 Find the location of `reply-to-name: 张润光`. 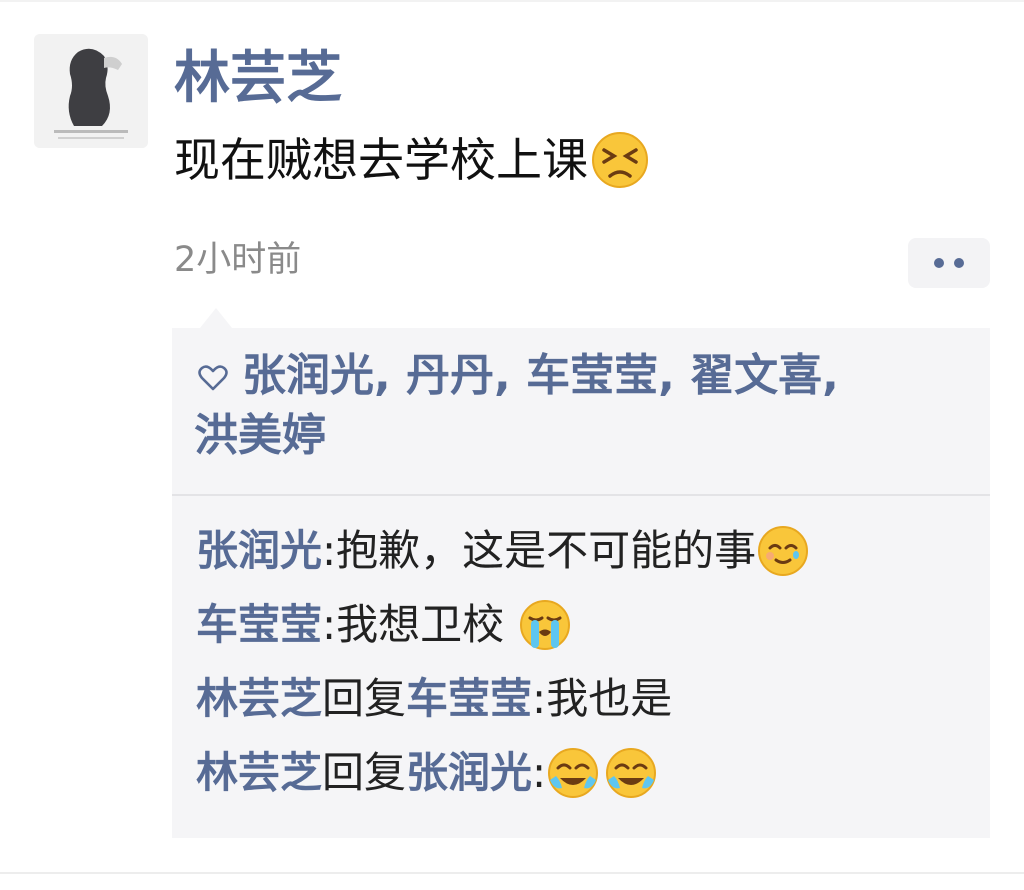

reply-to-name: 张润光 is located at coordinates (469, 773).